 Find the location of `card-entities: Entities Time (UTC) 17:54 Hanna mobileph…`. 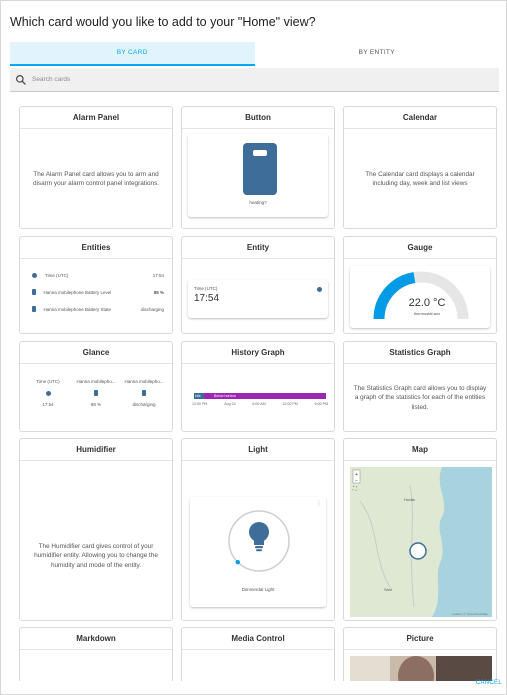

card-entities: Entities Time (UTC) 17:54 Hanna mobileph… is located at coordinates (96, 285).